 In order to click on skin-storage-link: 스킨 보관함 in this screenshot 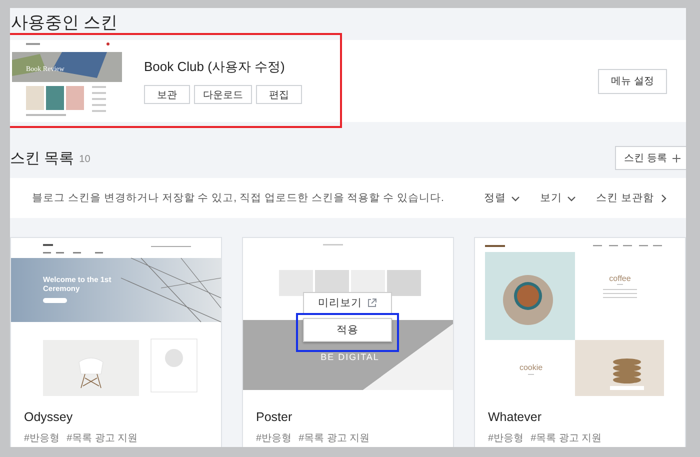, I will do `click(632, 198)`.